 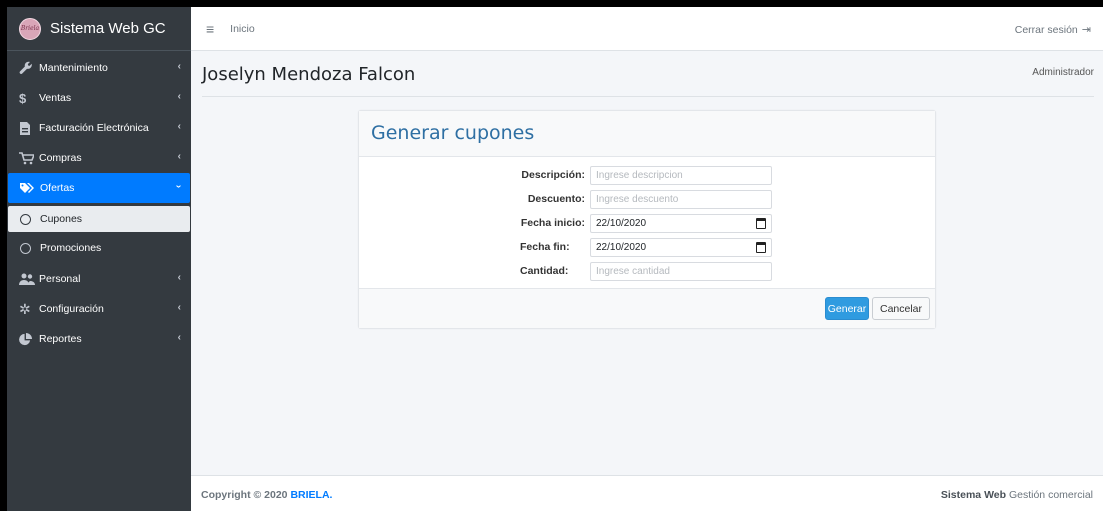 What do you see at coordinates (71, 248) in the screenshot?
I see `sidebar-subitem-label: Promociones` at bounding box center [71, 248].